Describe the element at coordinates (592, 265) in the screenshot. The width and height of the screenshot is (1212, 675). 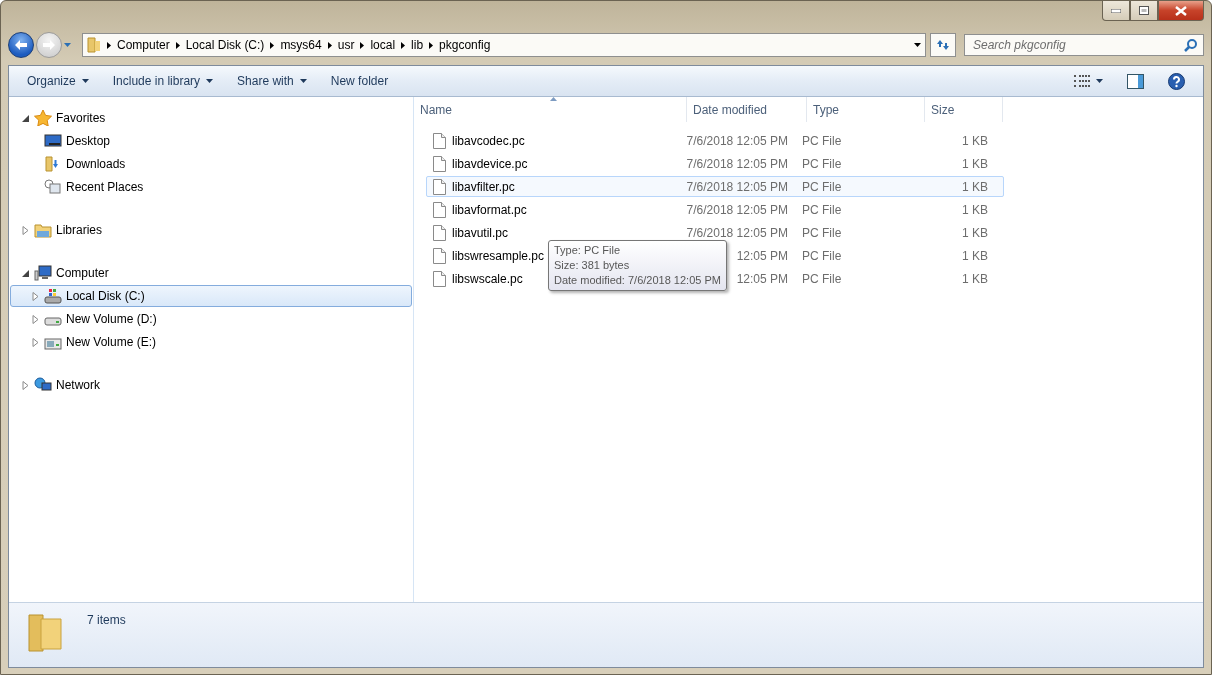
I see `tooltip-line: Size: 381 bytes` at that location.